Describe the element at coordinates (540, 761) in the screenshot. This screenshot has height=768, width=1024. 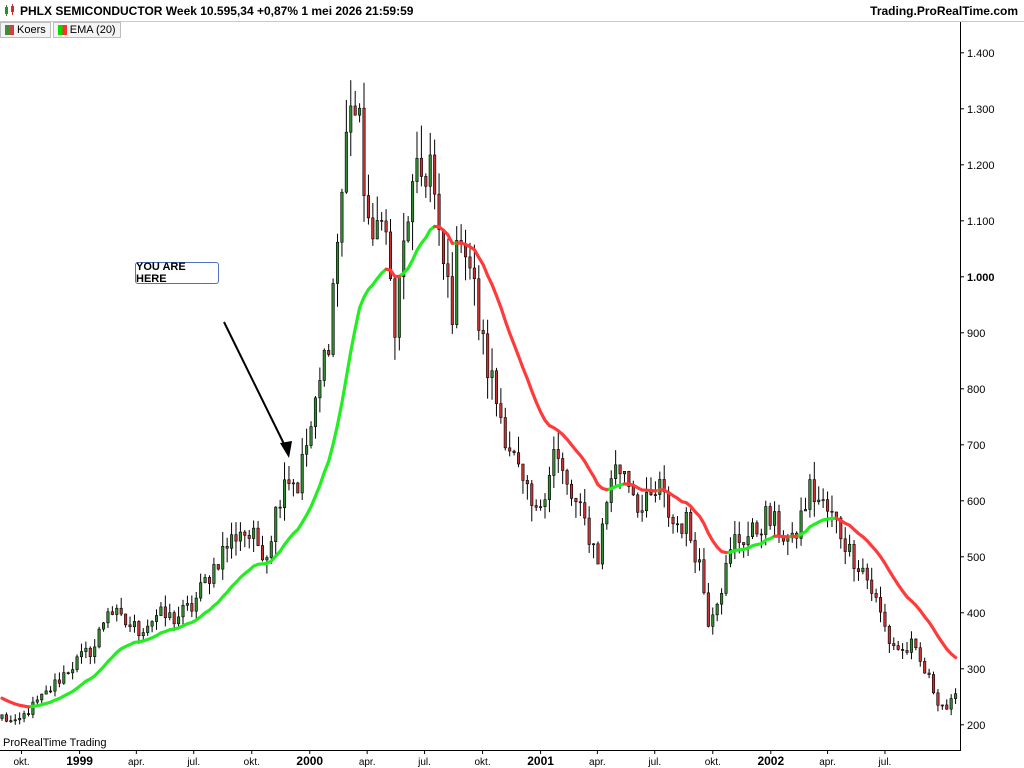
I see `x-tick-label: 2001` at that location.